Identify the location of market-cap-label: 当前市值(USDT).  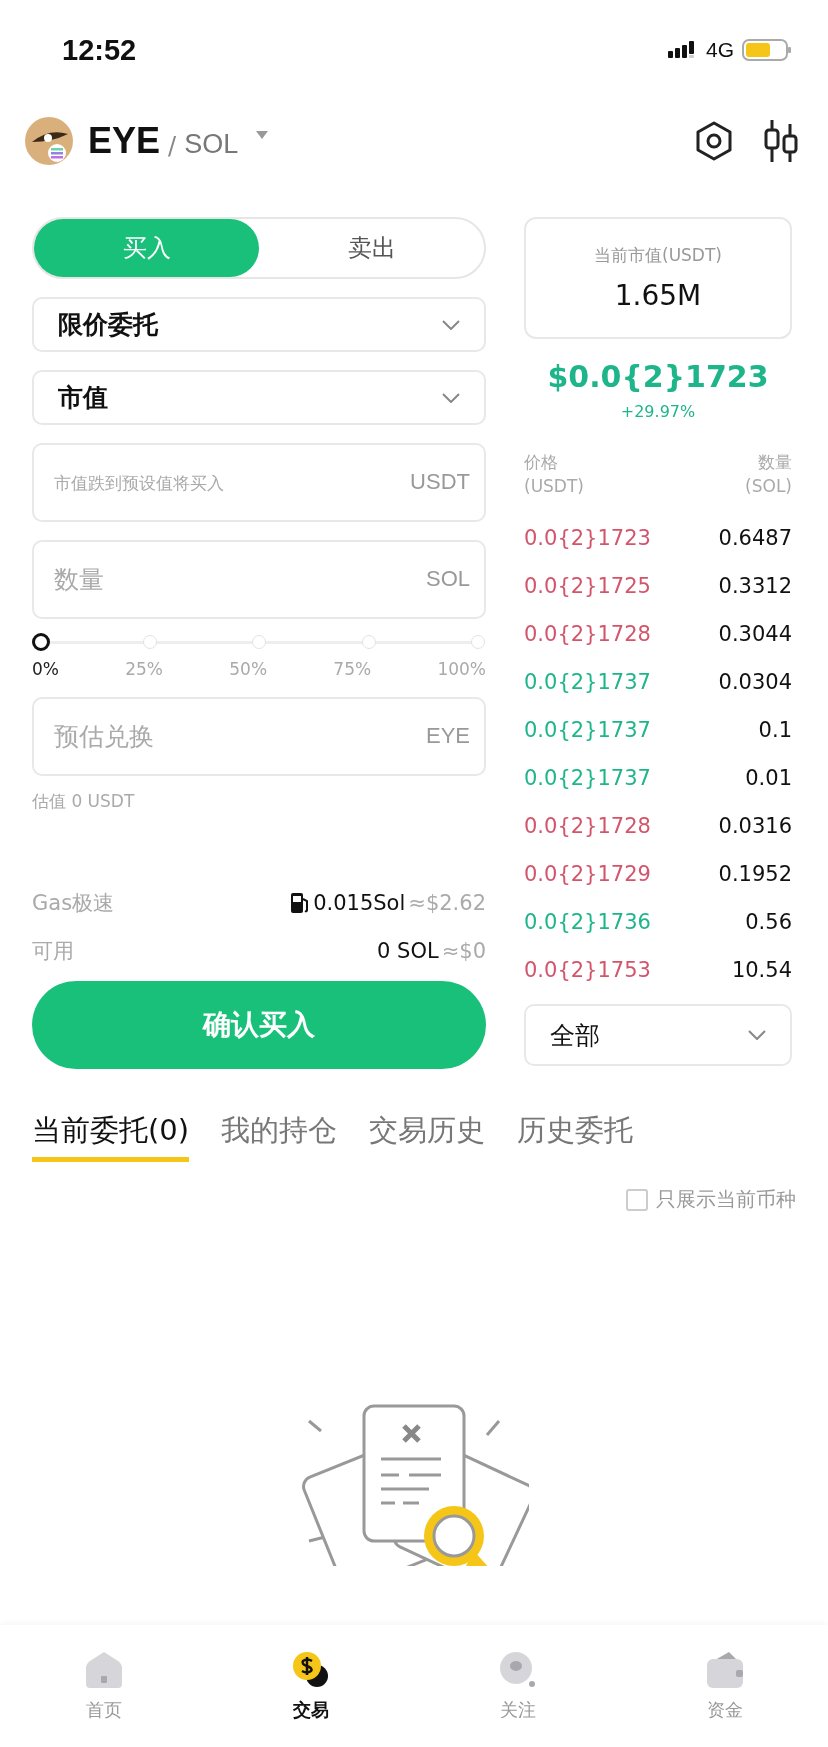
(658, 255).